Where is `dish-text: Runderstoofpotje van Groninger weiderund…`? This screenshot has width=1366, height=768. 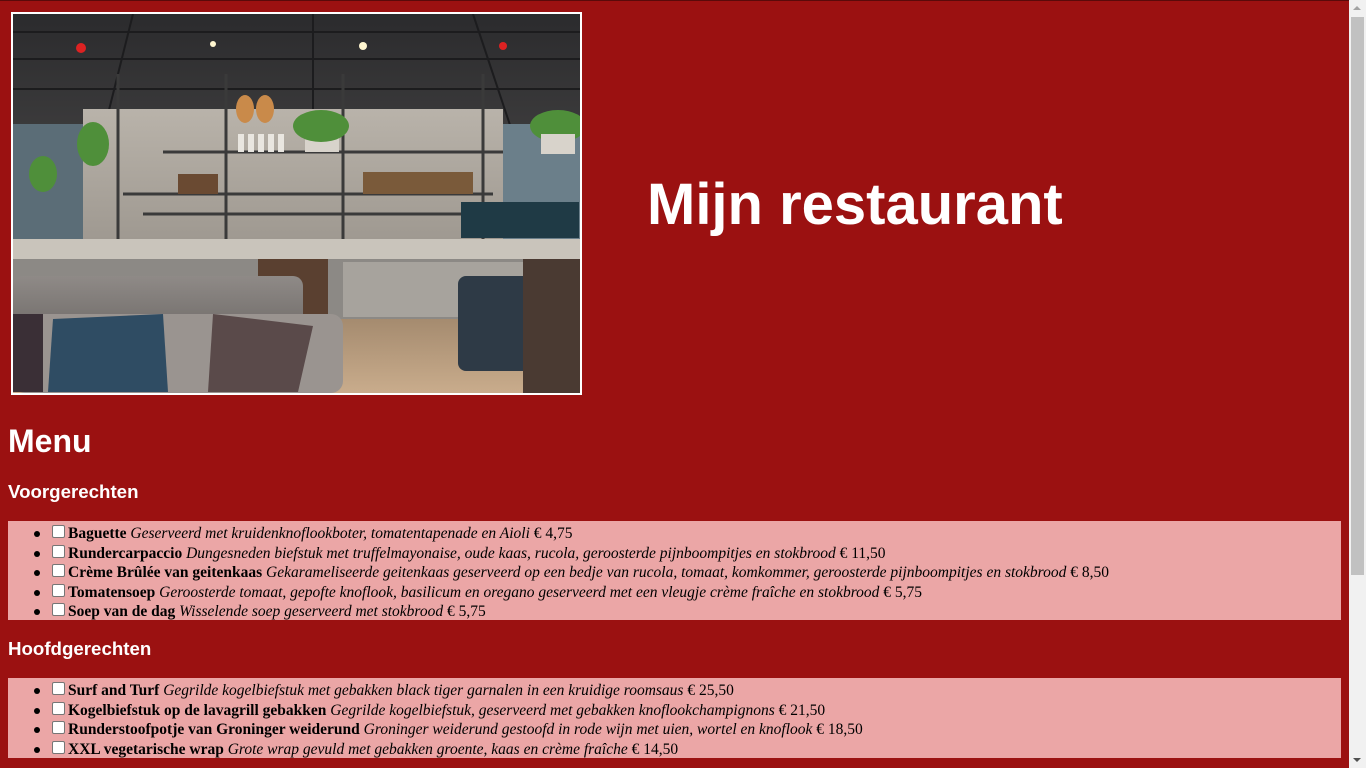 dish-text: Runderstoofpotje van Groninger weiderund… is located at coordinates (465, 729).